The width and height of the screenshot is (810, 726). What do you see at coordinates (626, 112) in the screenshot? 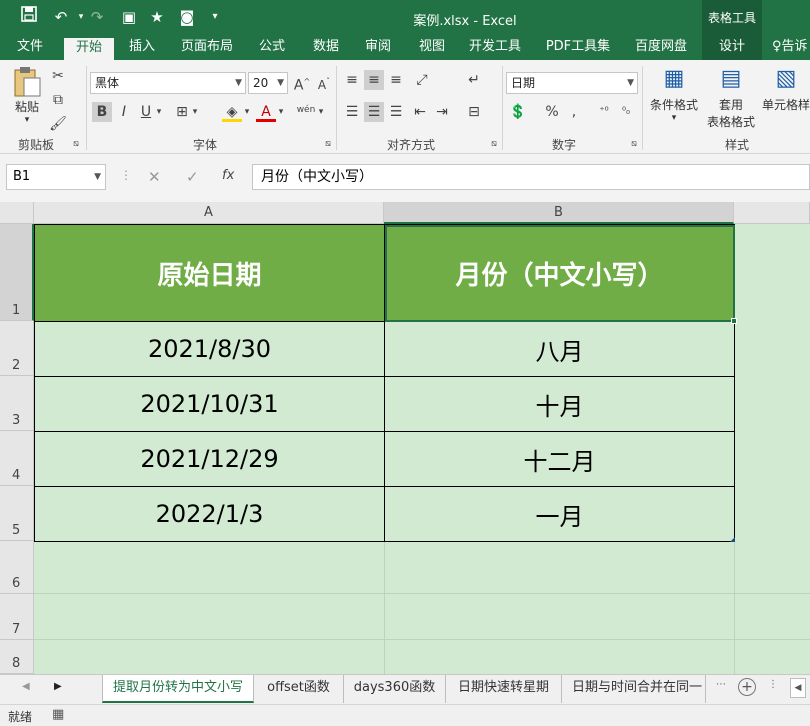
I see `decrease-decimal-icon: ⁰₀` at bounding box center [626, 112].